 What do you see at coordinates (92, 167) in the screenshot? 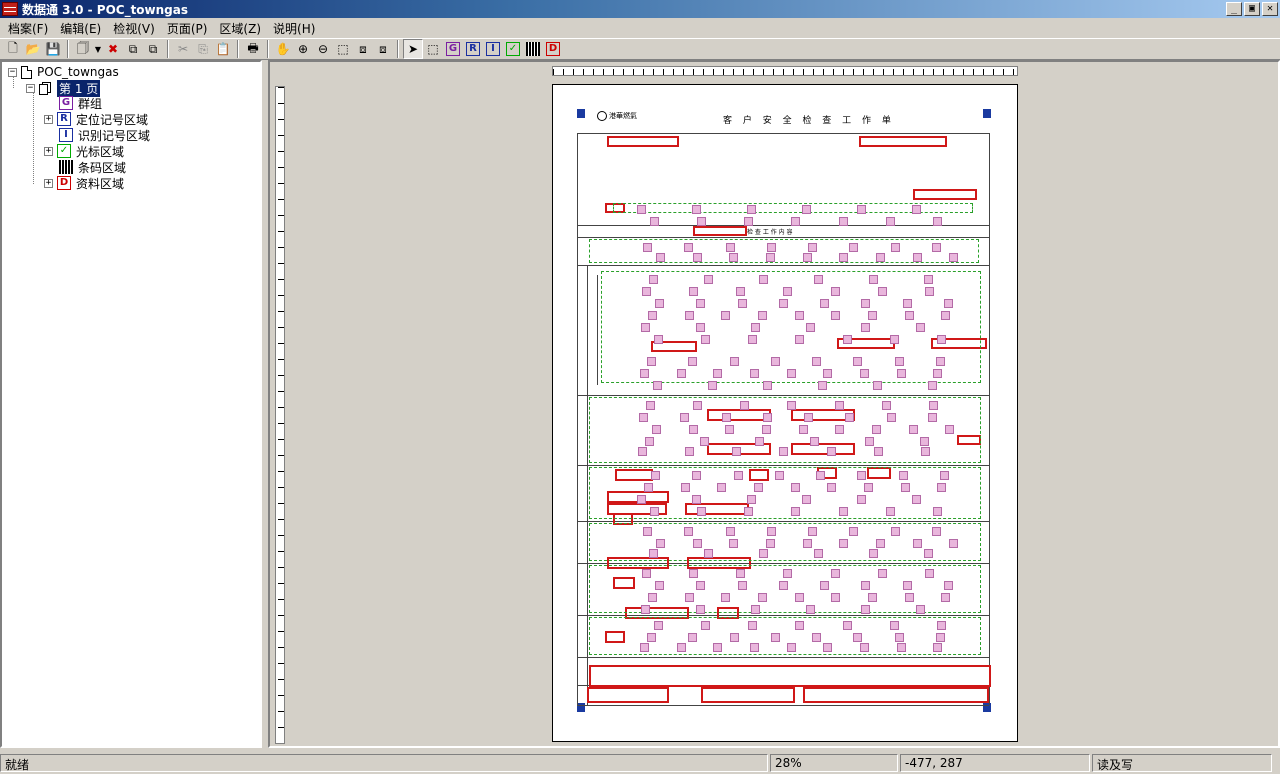
I see `tree-item-barcode: 条码区域` at bounding box center [92, 167].